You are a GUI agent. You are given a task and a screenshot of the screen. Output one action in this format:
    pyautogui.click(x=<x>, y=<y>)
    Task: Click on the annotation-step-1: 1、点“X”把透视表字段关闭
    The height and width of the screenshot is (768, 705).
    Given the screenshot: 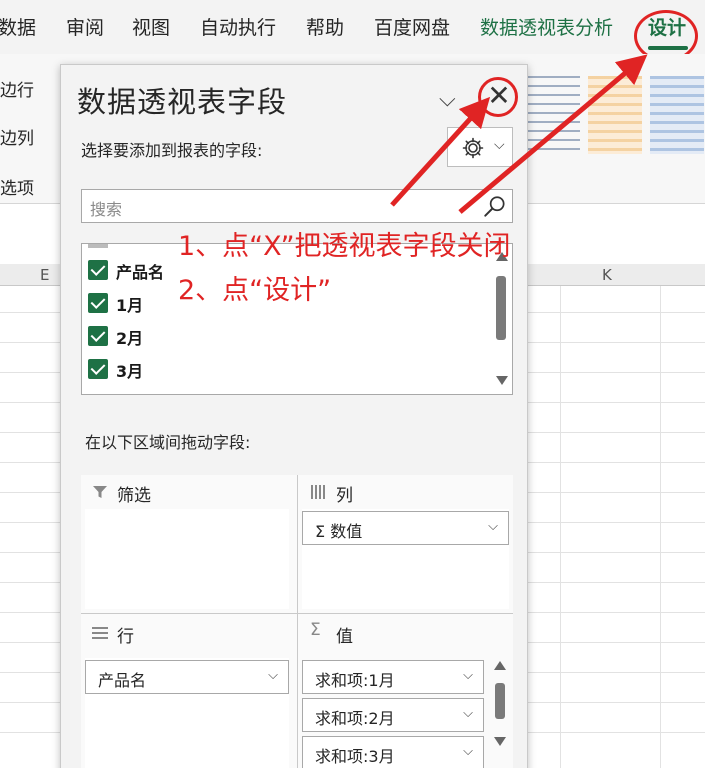 What is the action you would take?
    pyautogui.click(x=344, y=246)
    